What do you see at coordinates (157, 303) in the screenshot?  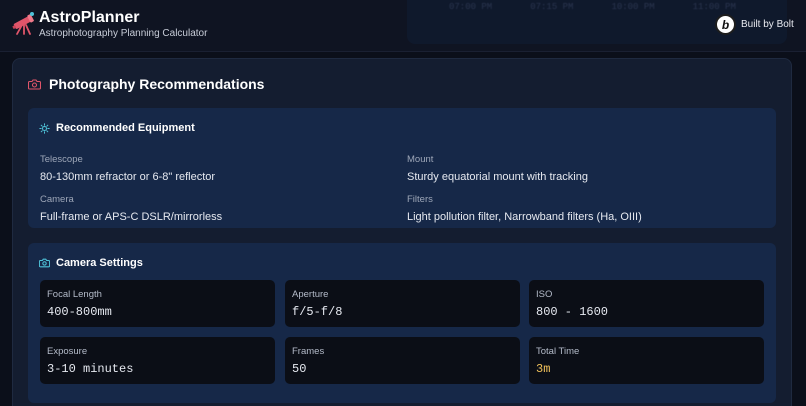 I see `setting-focal-length: Focal Length 400-800mm` at bounding box center [157, 303].